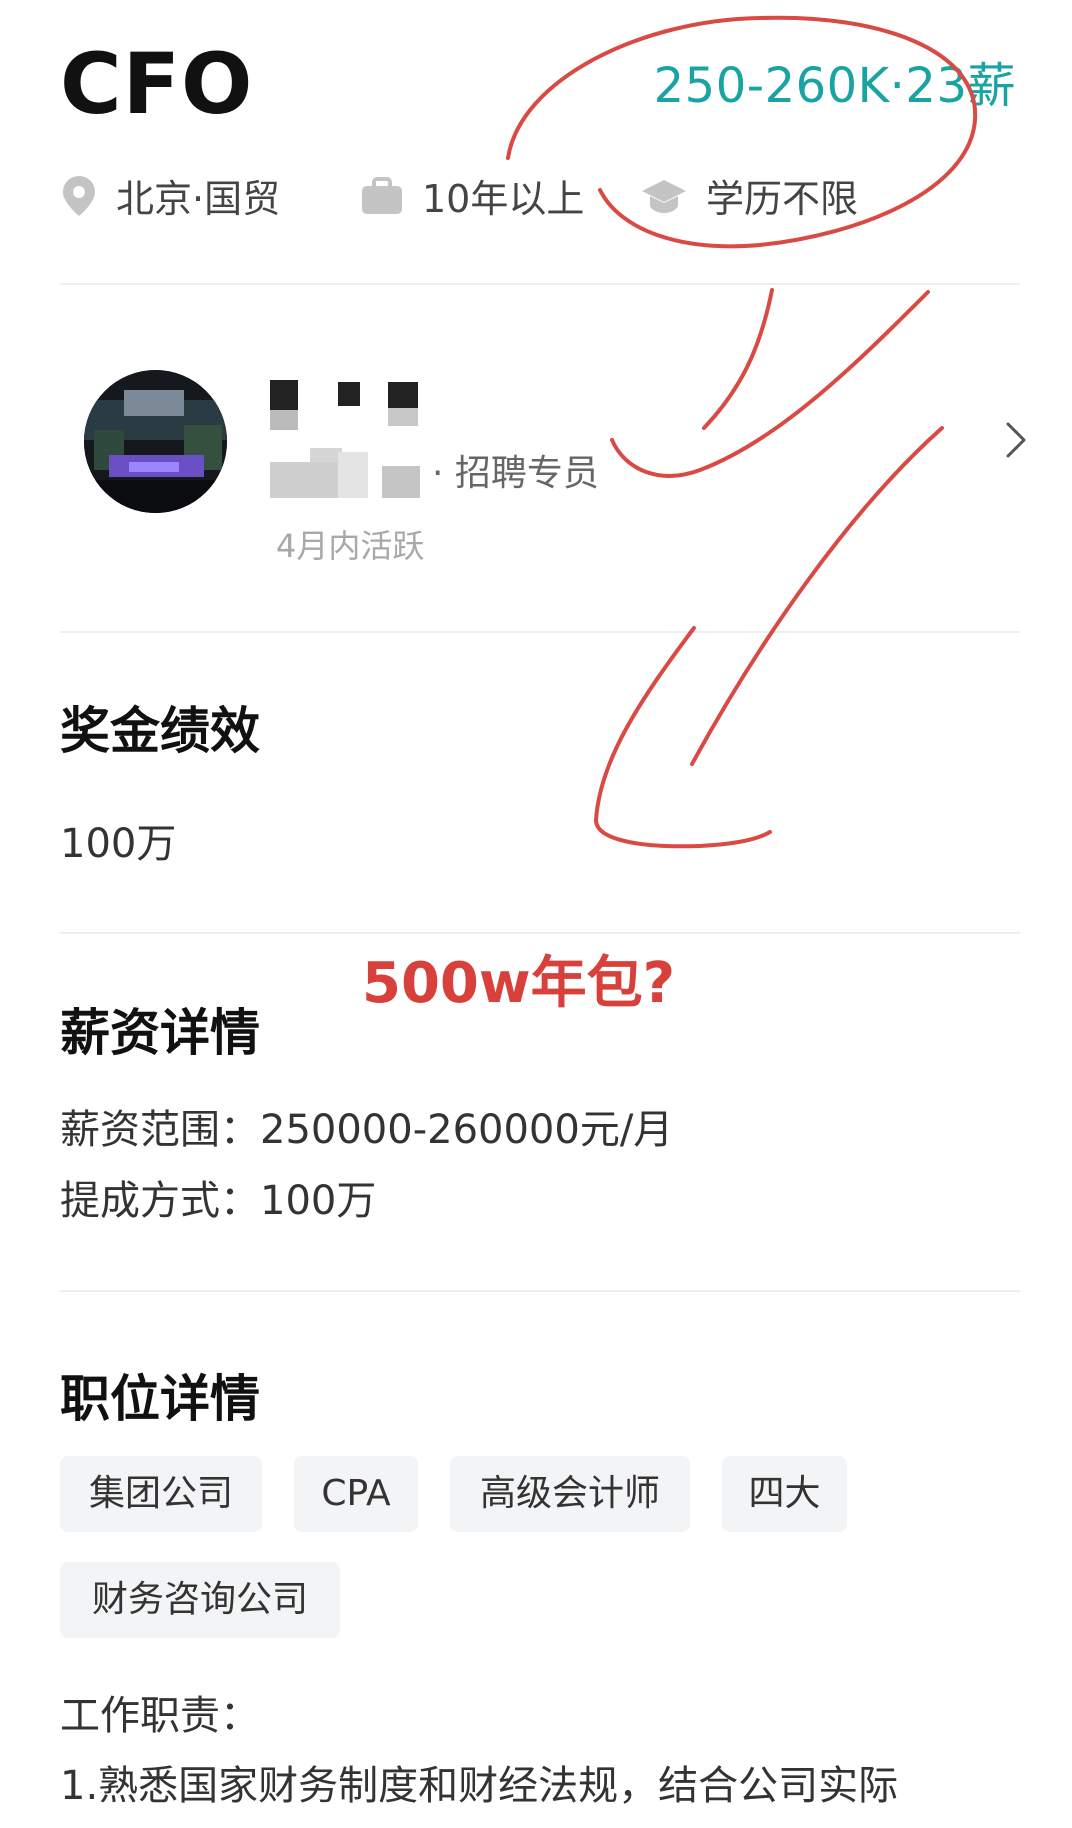 Image resolution: width=1072 pixels, height=1828 pixels. What do you see at coordinates (519, 983) in the screenshot?
I see `annotation-text: 500w年包?` at bounding box center [519, 983].